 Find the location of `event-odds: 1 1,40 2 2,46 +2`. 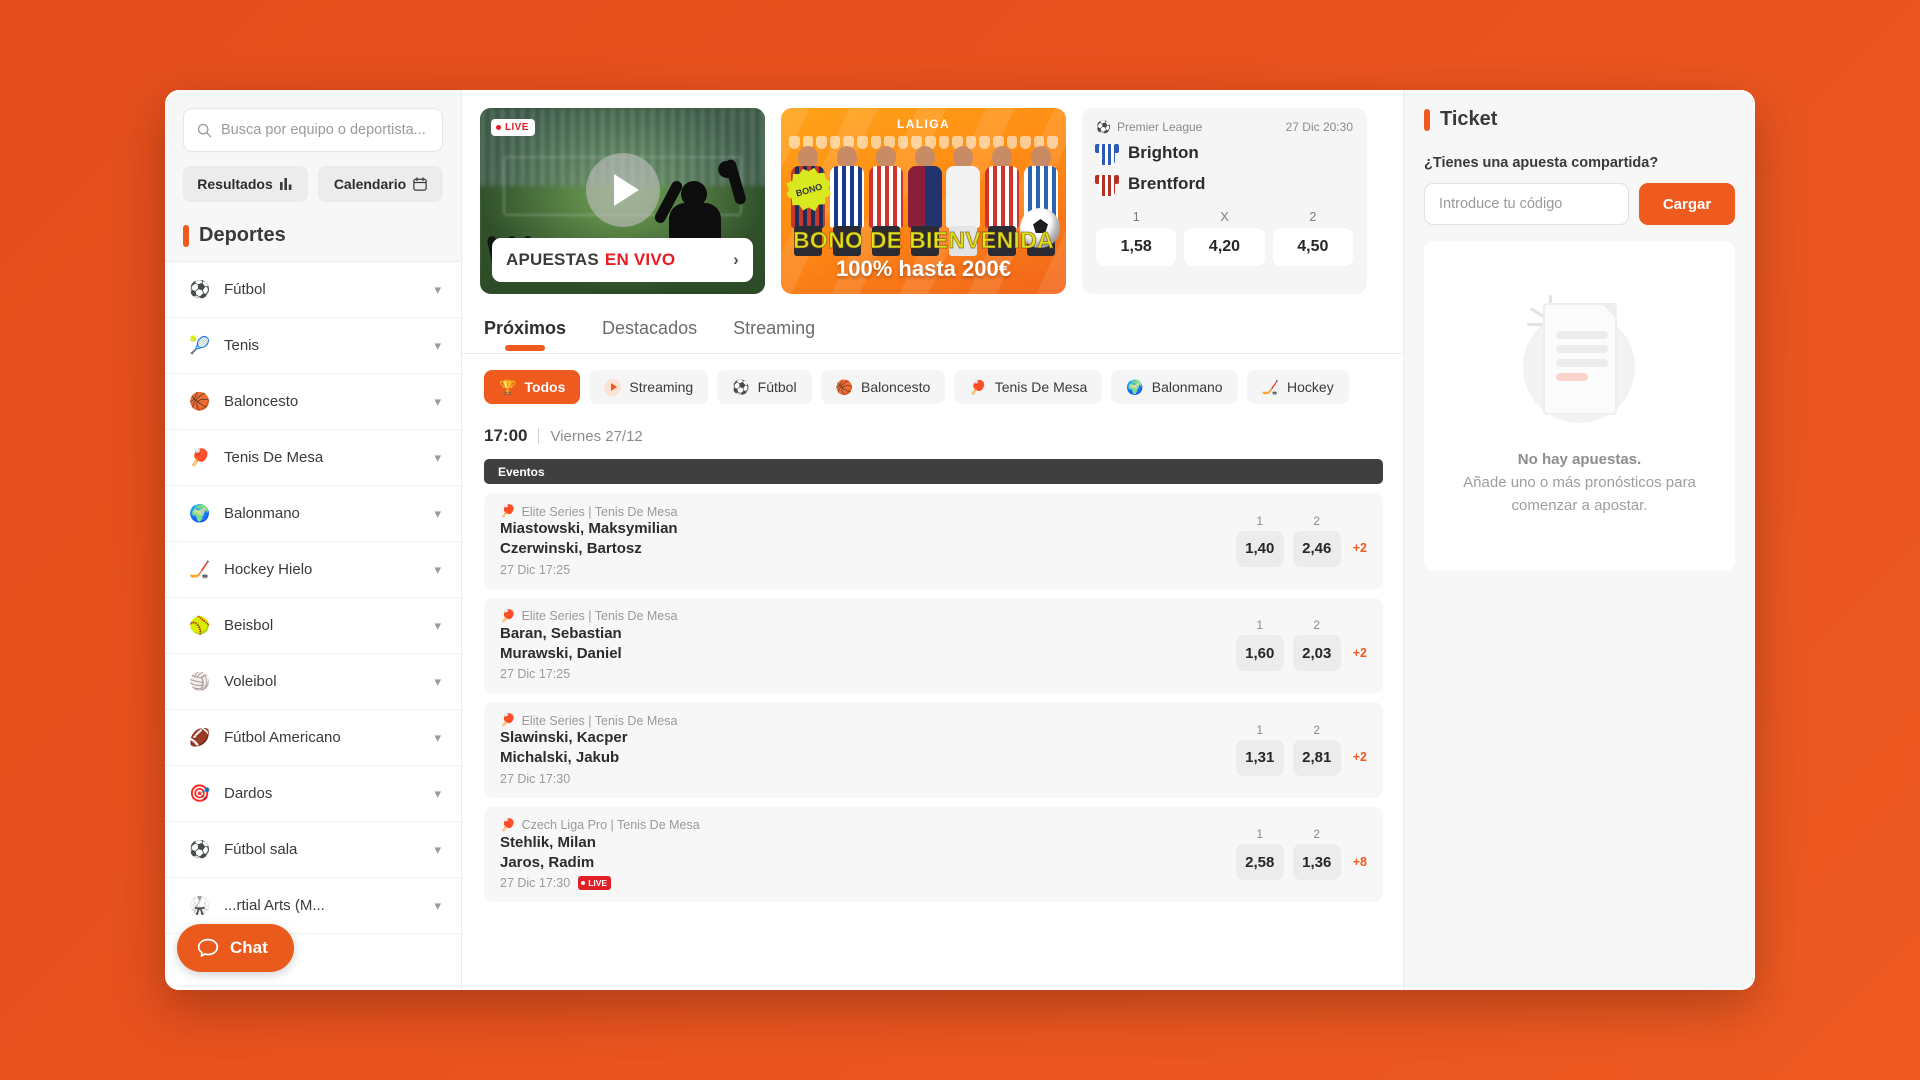

event-odds: 1 1,40 2 2,46 +2 is located at coordinates (1301, 540).